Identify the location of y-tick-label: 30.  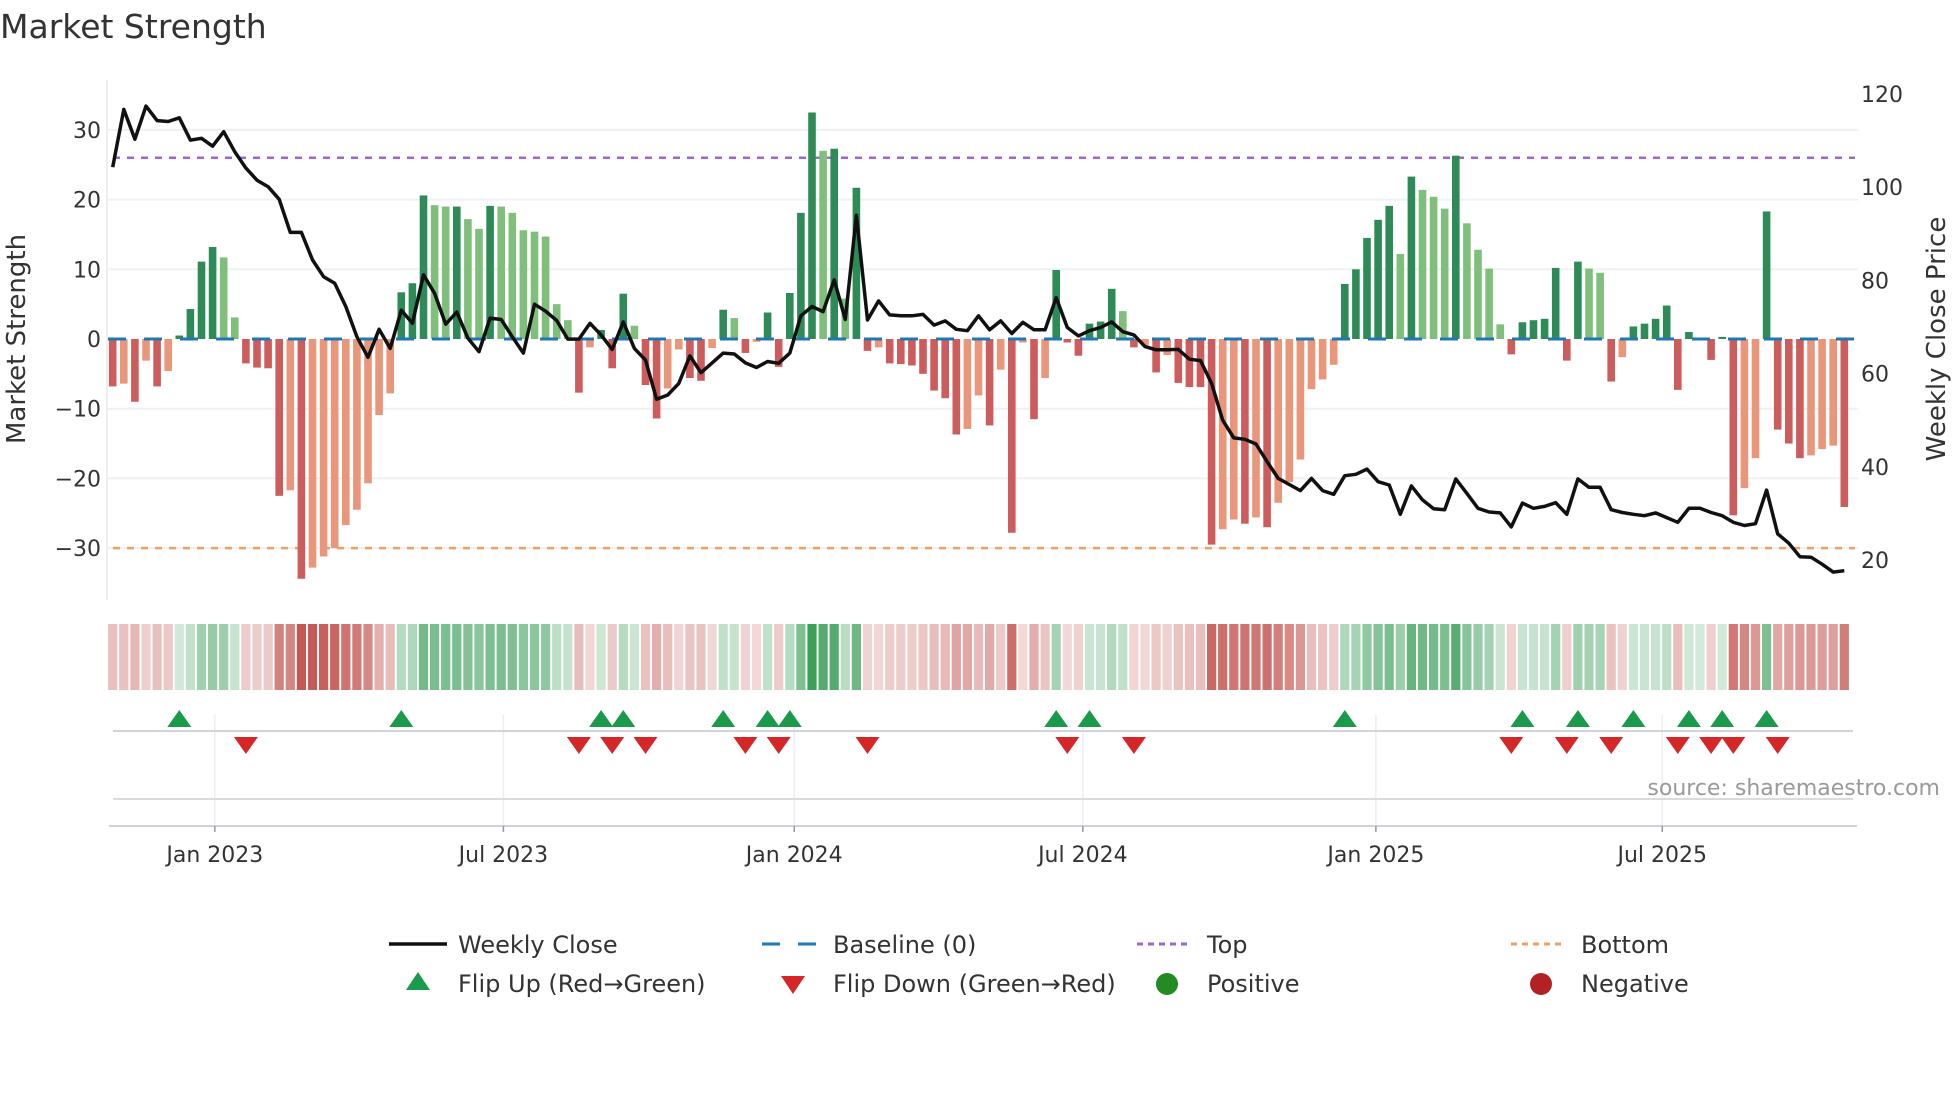
(87, 131).